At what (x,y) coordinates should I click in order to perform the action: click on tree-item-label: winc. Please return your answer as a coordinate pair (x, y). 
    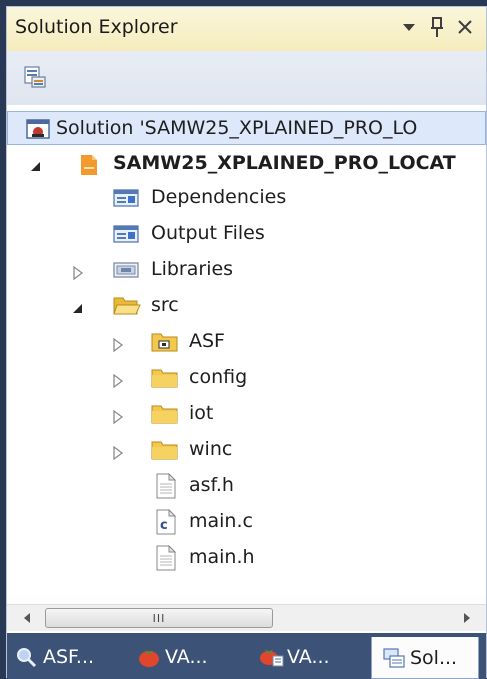
    Looking at the image, I should click on (211, 449).